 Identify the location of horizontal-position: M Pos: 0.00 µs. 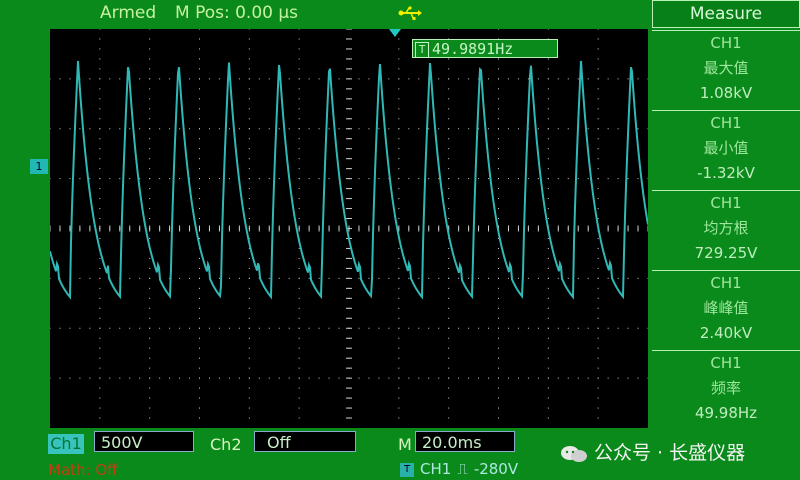
(237, 13).